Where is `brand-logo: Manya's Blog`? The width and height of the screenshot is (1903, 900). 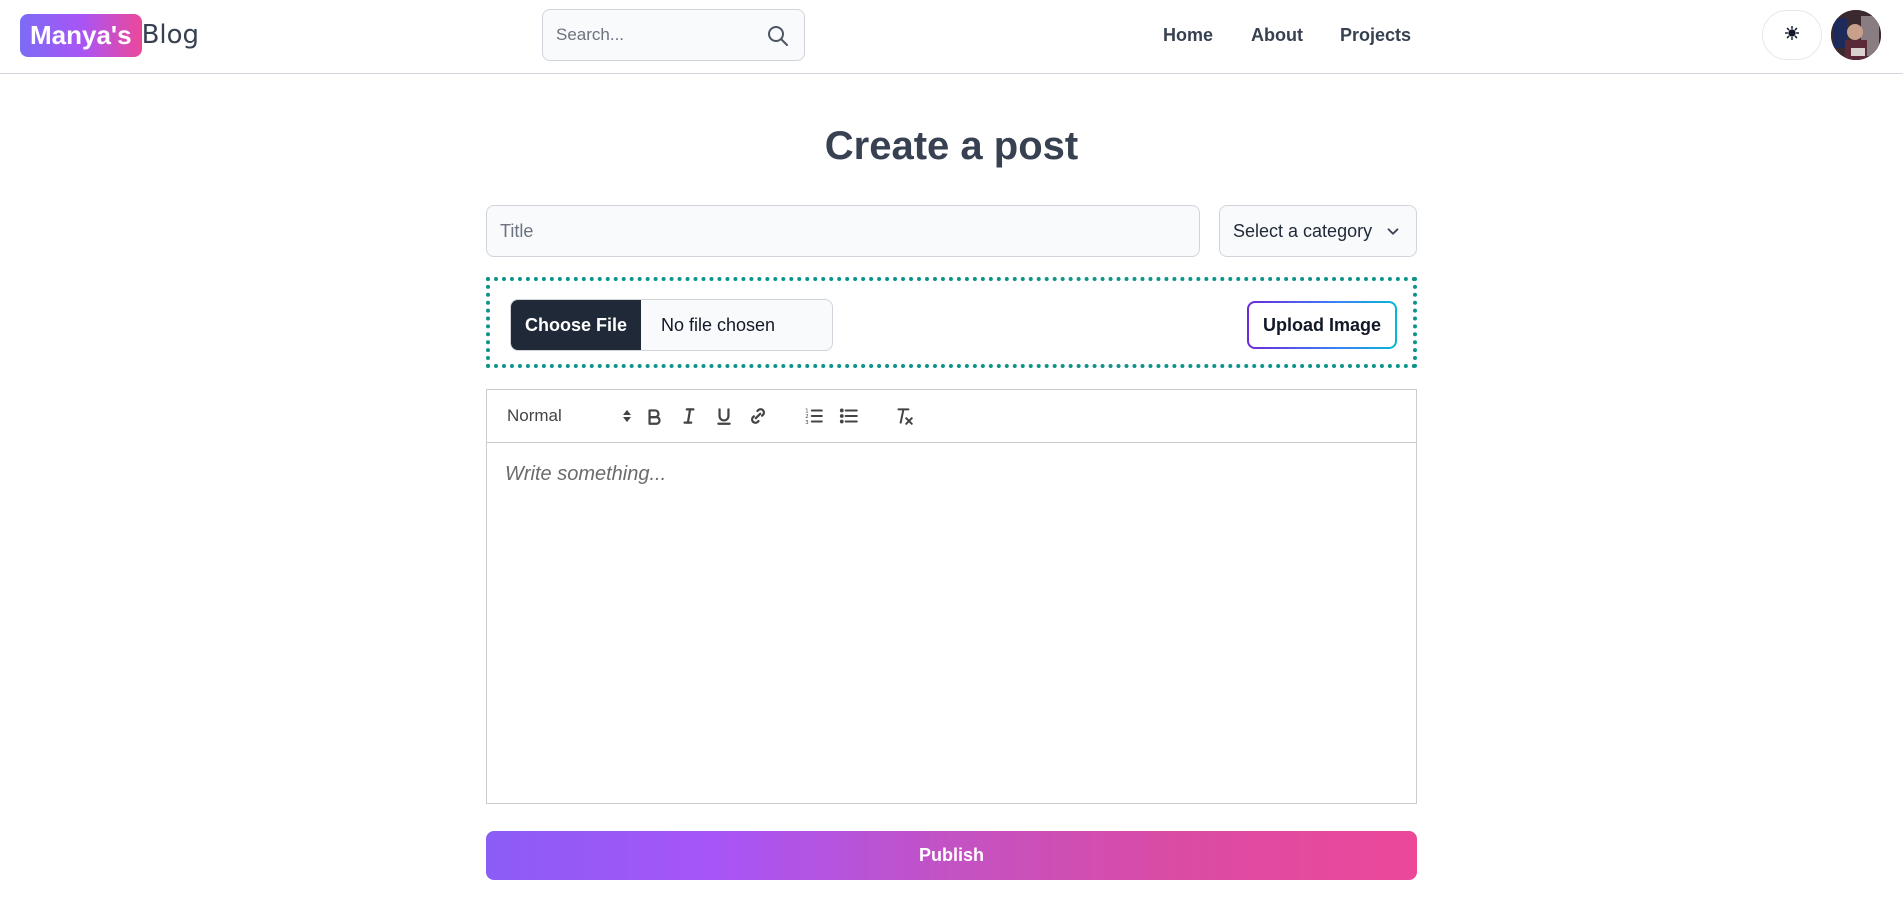 brand-logo: Manya's Blog is located at coordinates (109, 35).